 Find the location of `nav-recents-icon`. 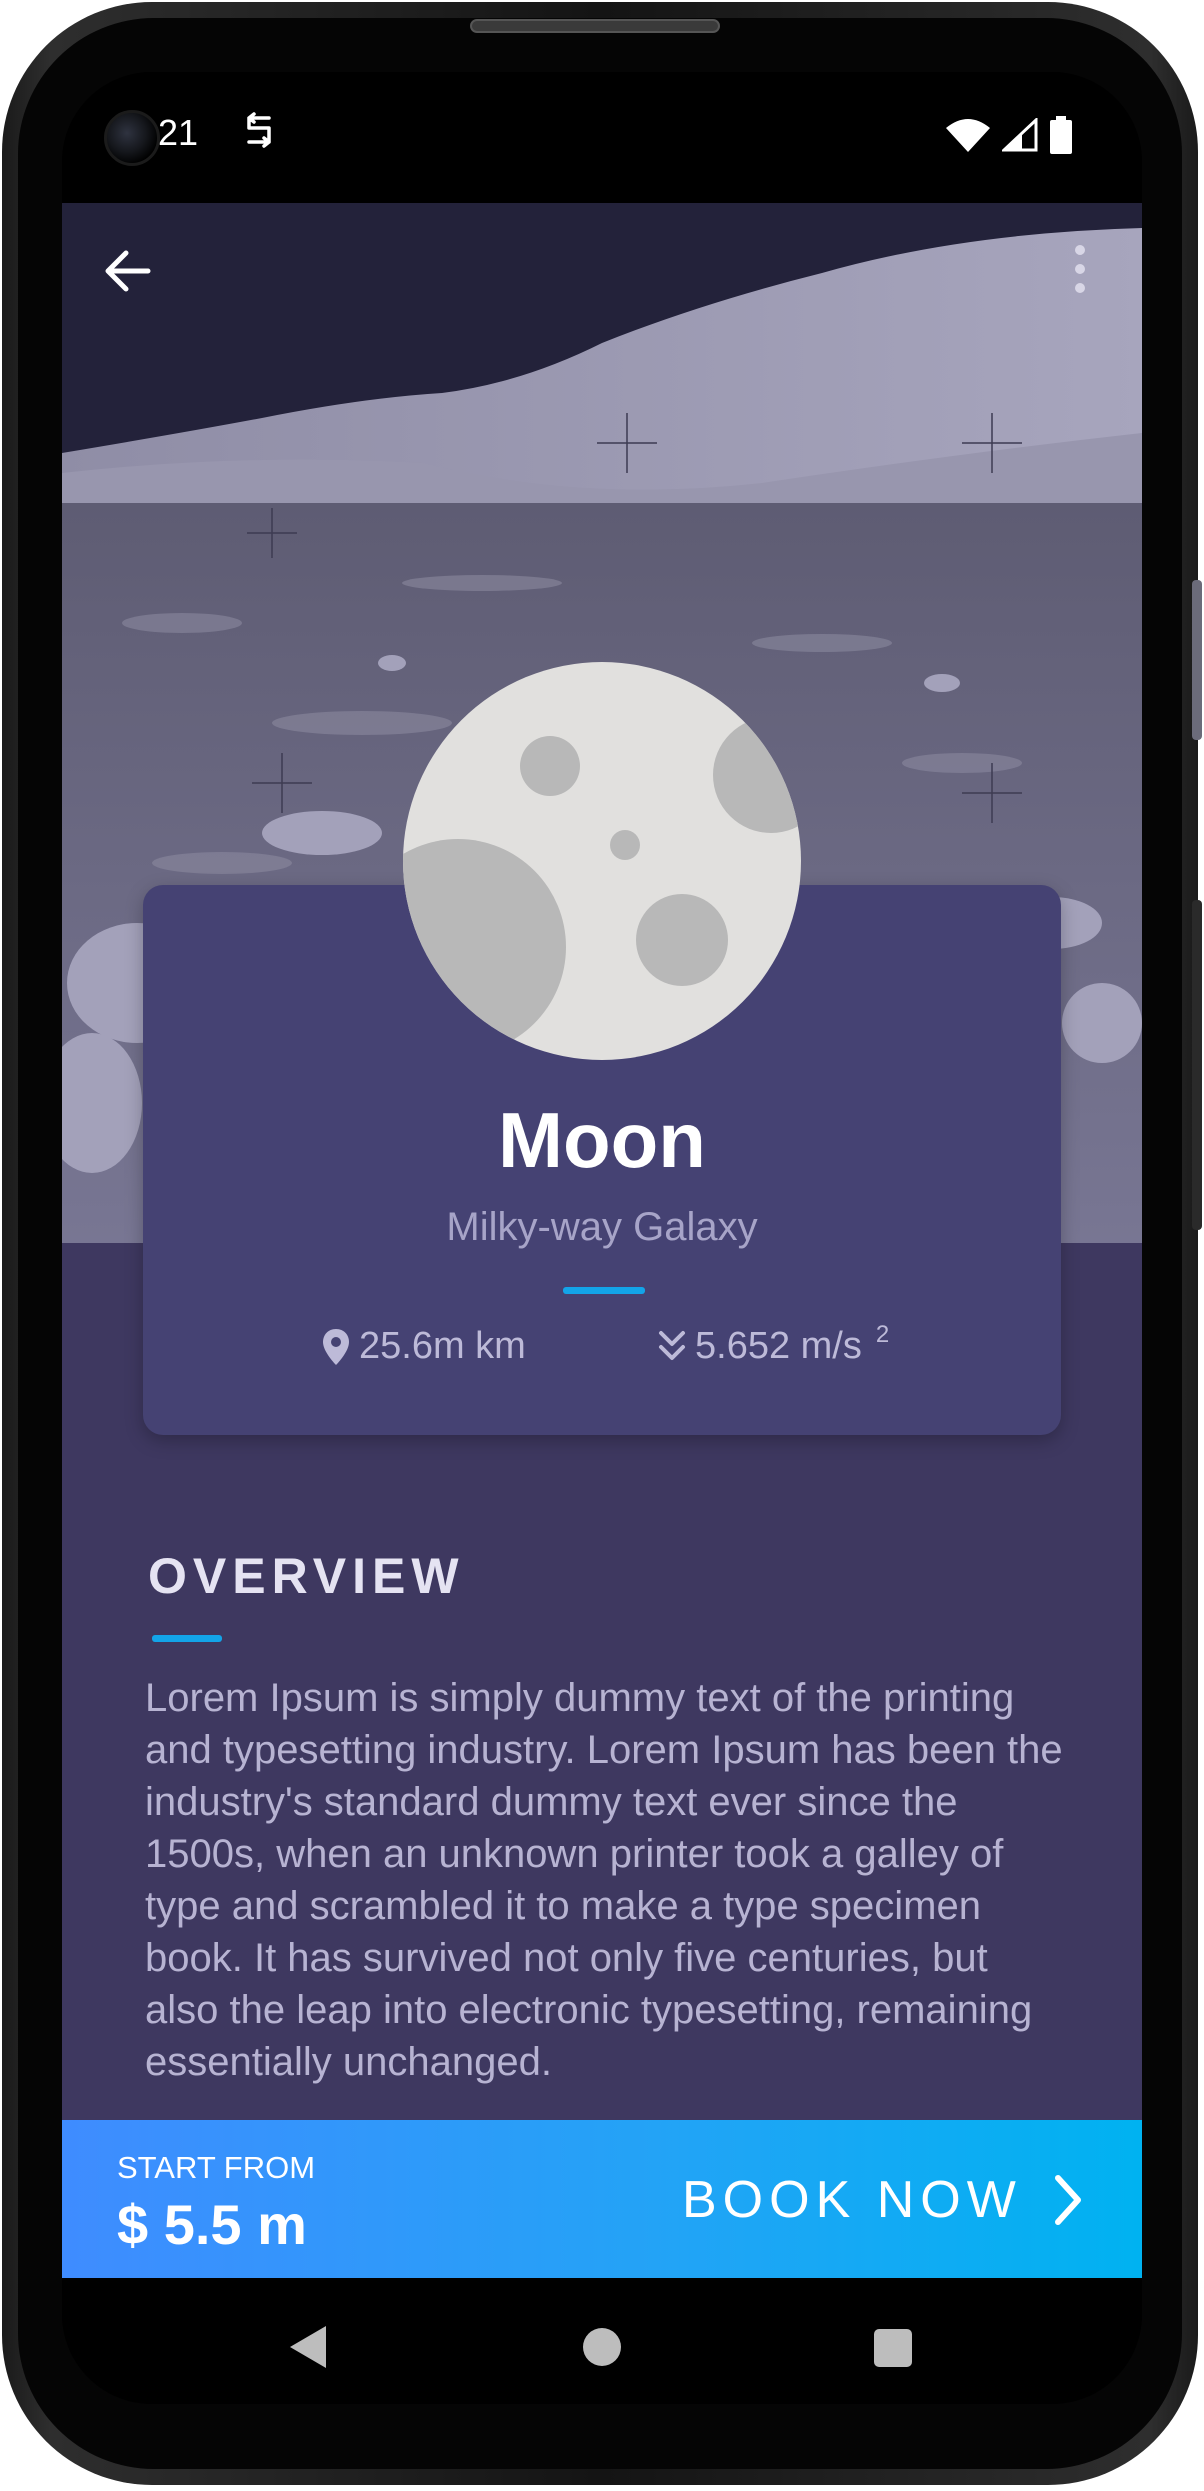

nav-recents-icon is located at coordinates (893, 2348).